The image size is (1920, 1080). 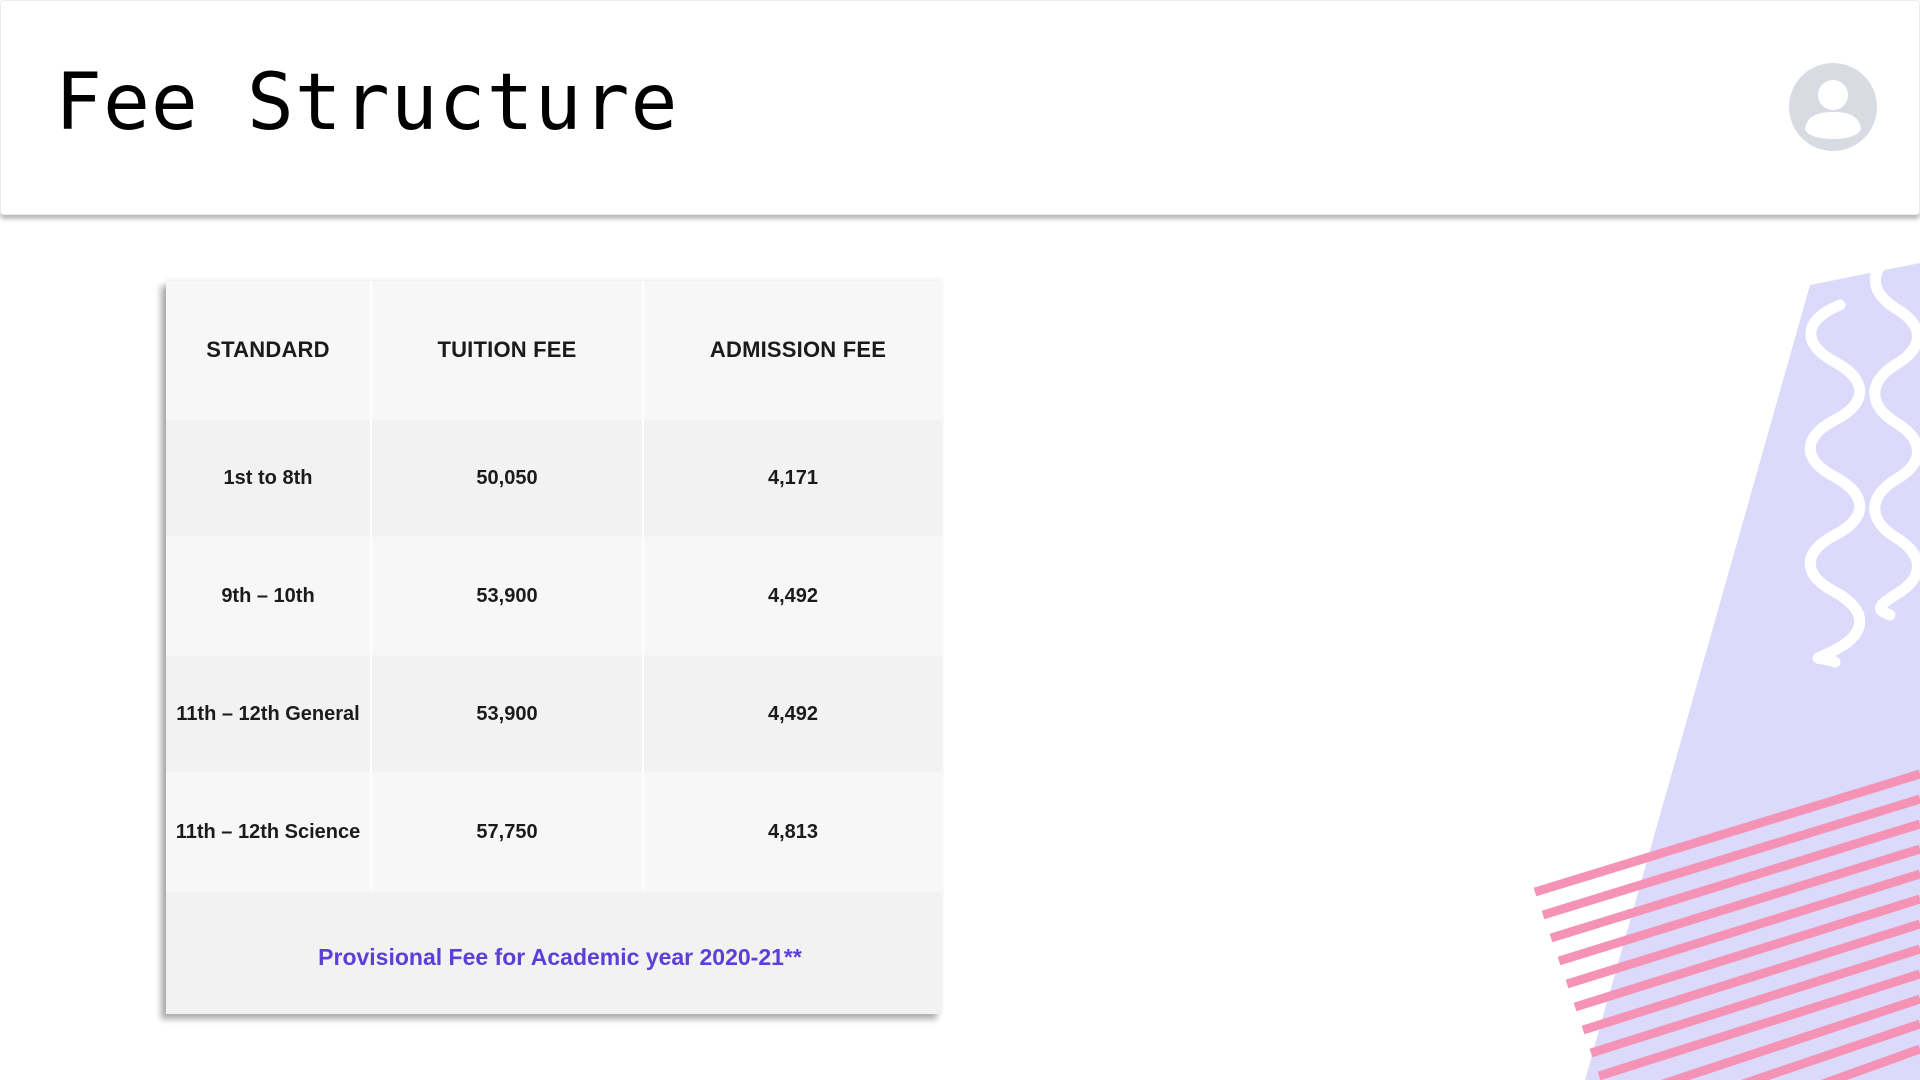 I want to click on table-row: 9th – 10th 53,900 4,492, so click(x=554, y=596).